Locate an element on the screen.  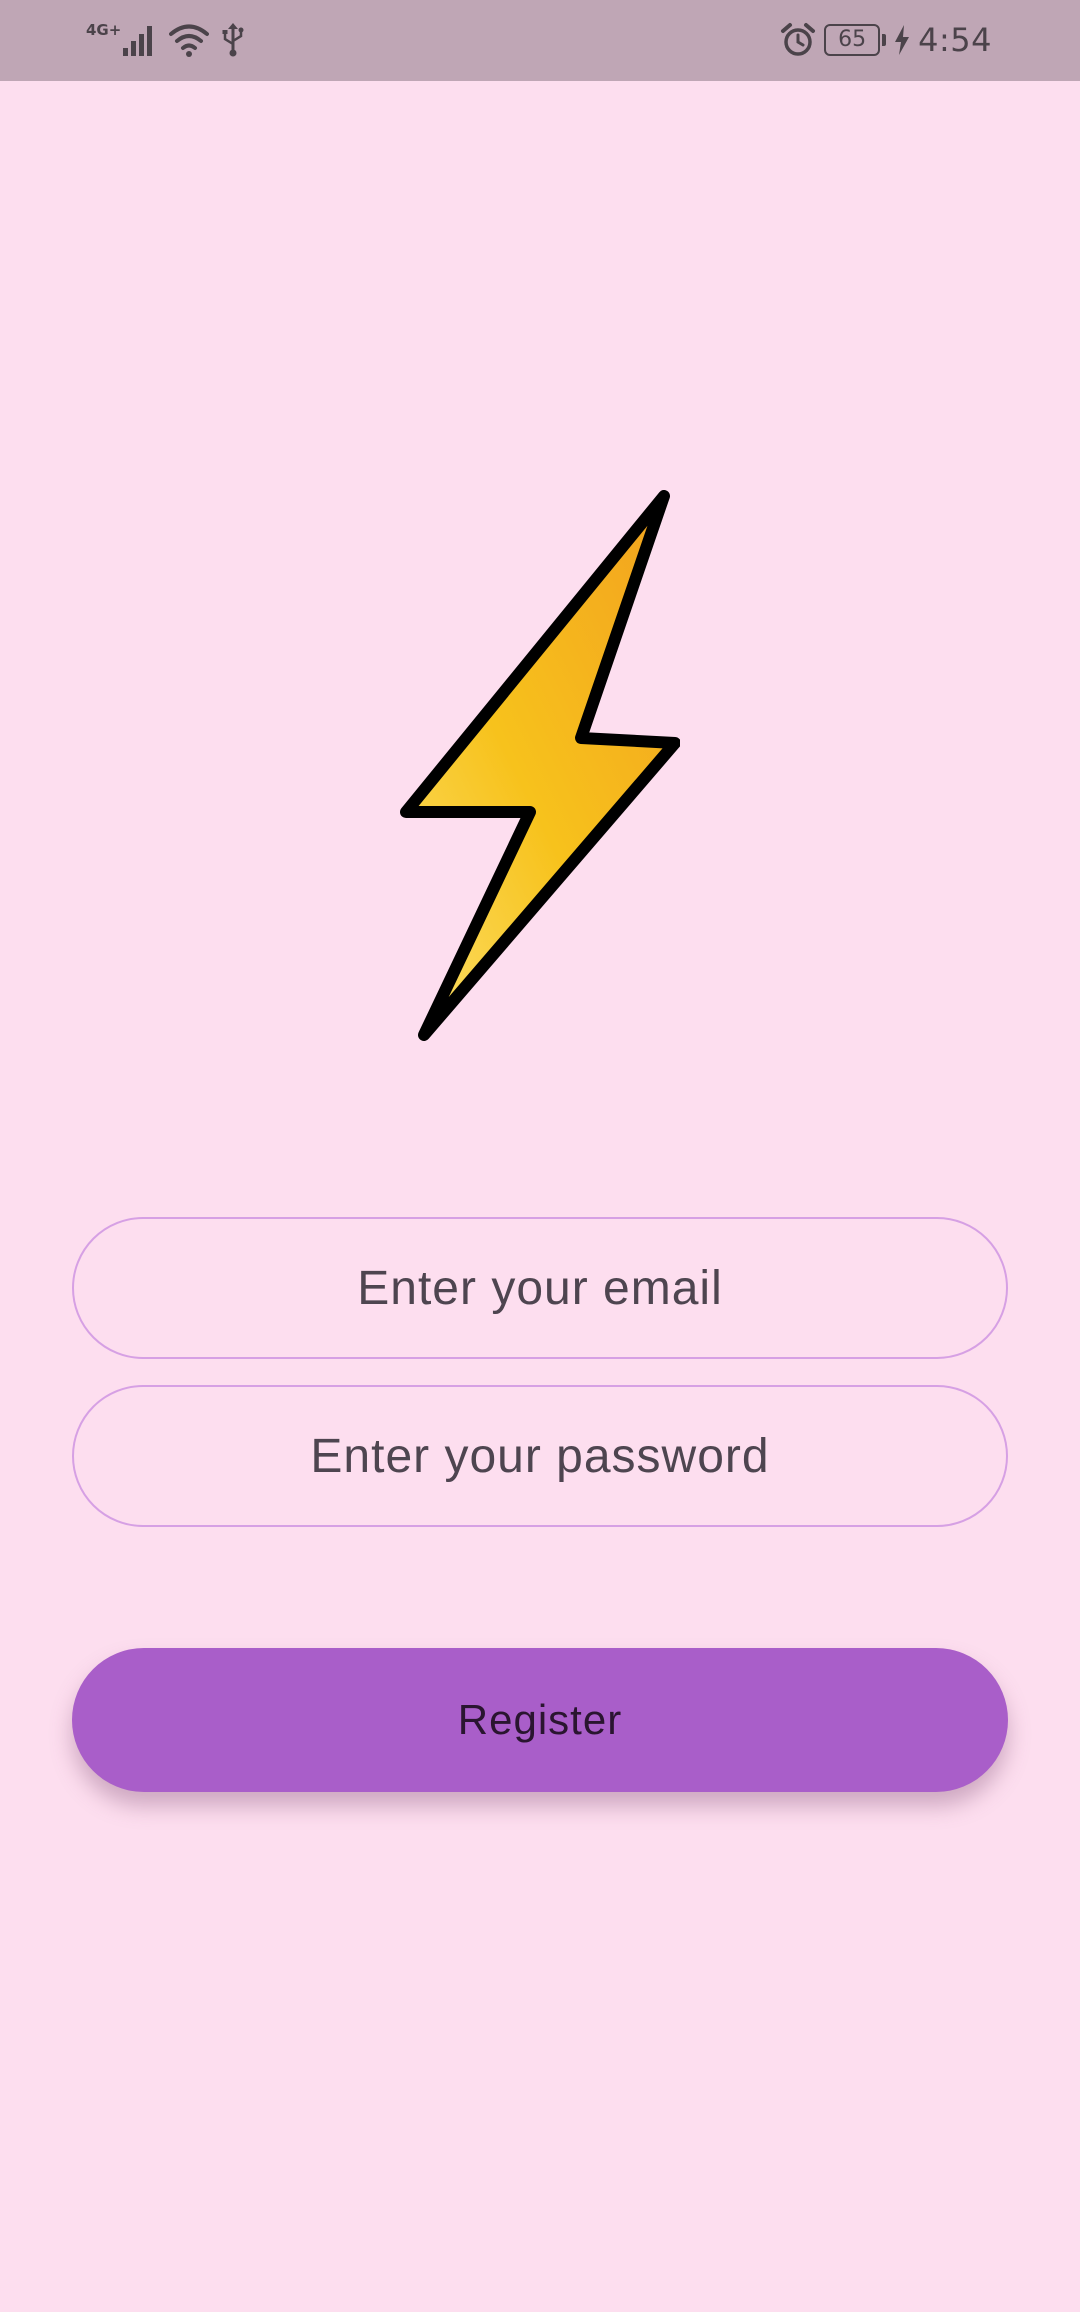
status-time: 4:54 is located at coordinates (955, 40).